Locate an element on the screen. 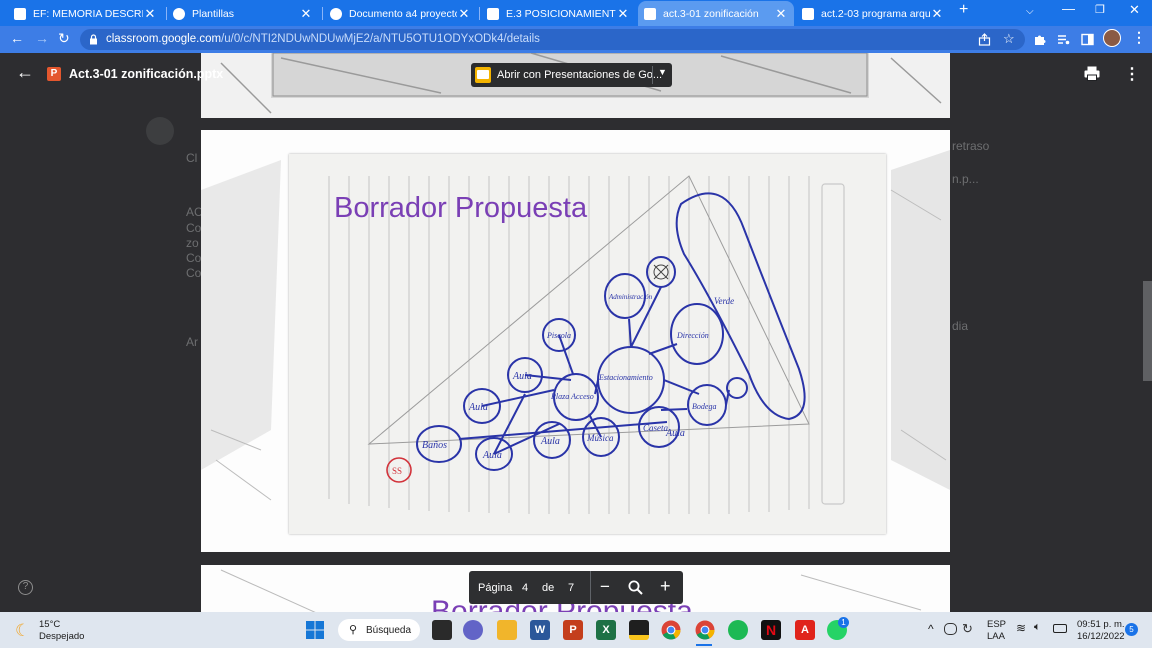  battery-icon is located at coordinates (1060, 628).